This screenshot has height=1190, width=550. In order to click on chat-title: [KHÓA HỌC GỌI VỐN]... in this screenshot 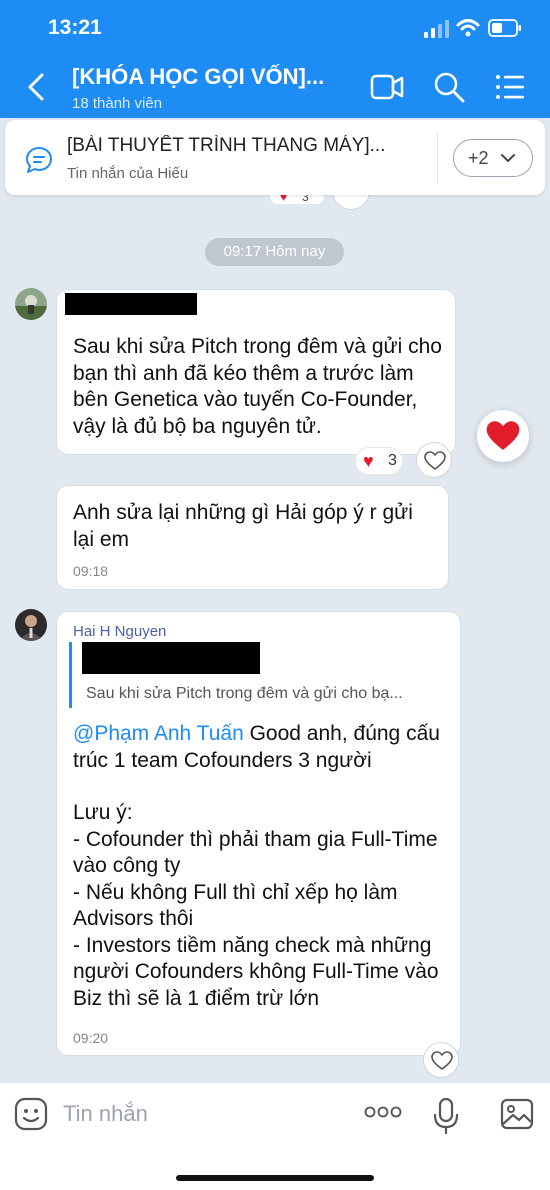, I will do `click(212, 77)`.